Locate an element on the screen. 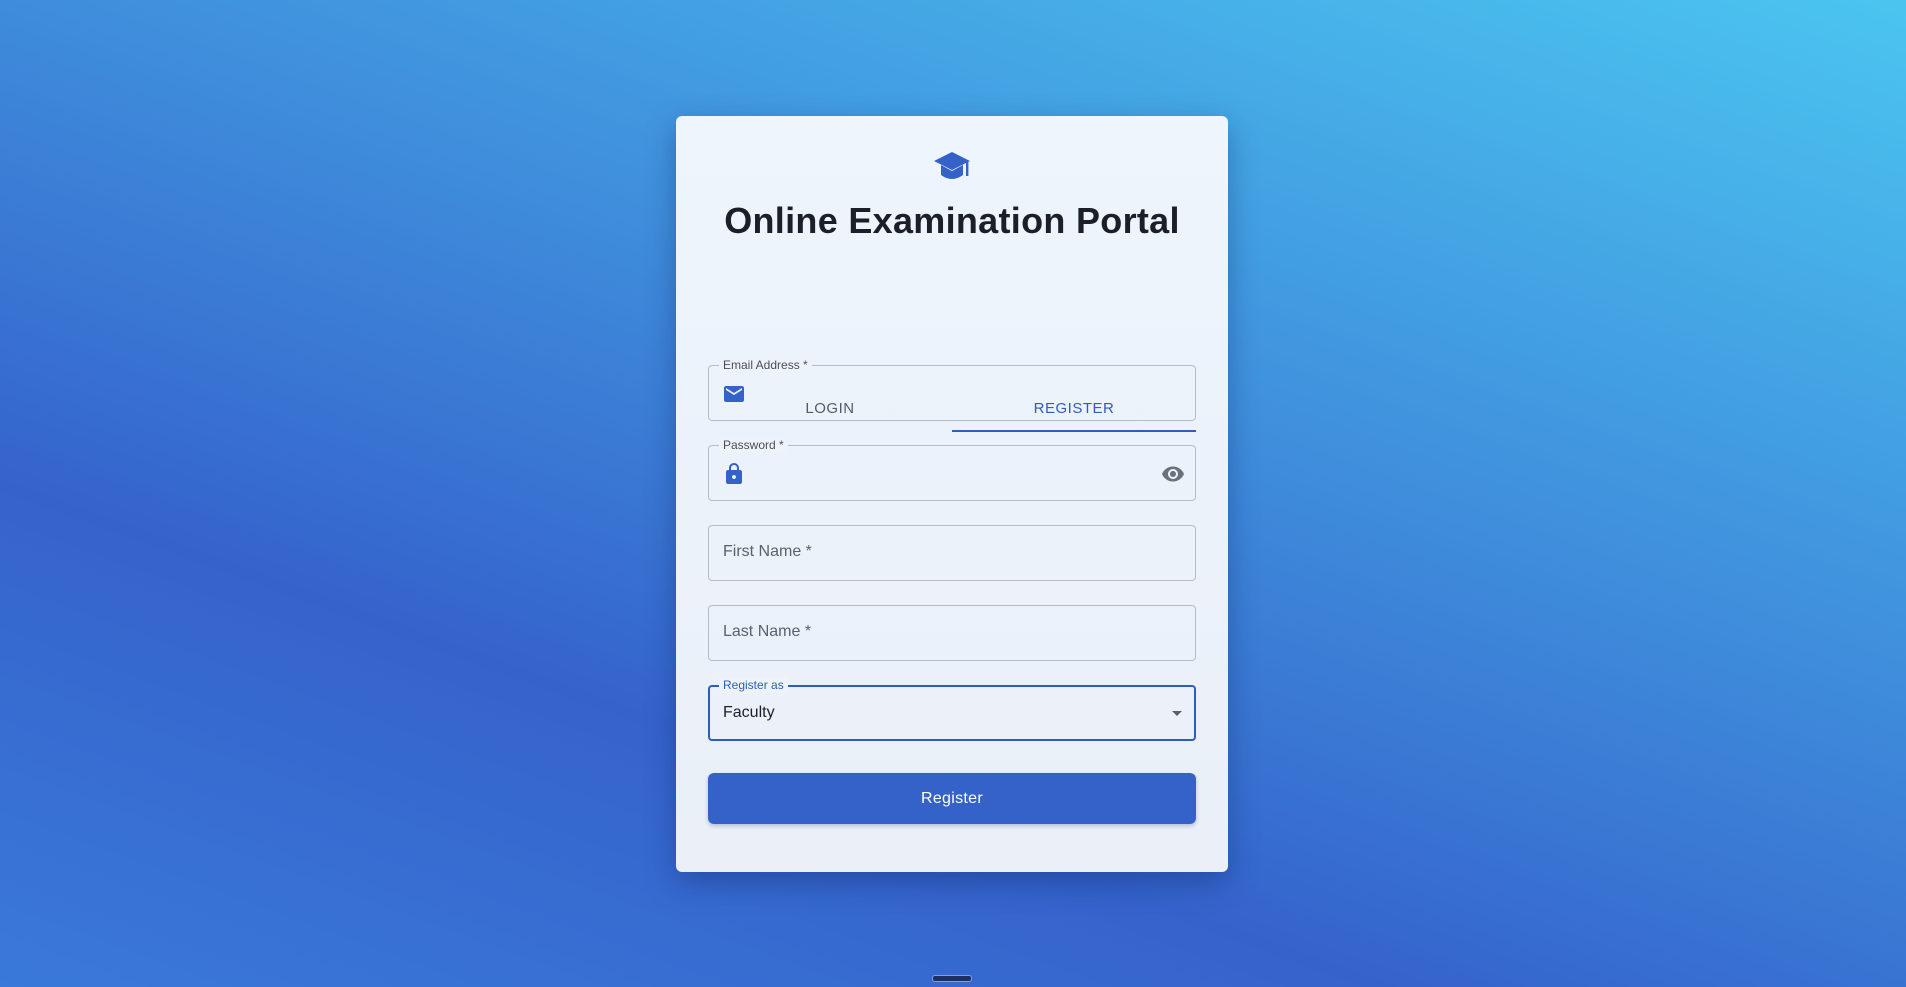 This screenshot has width=1906, height=987. graduation-cap-icon is located at coordinates (952, 165).